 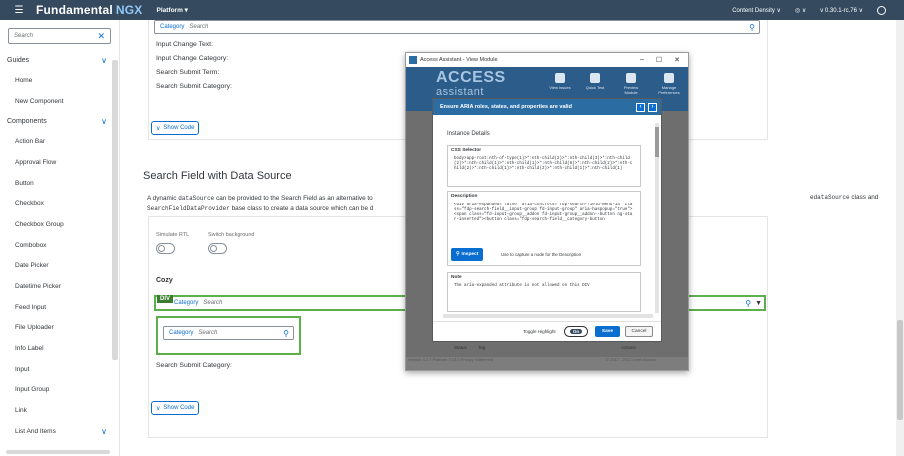 What do you see at coordinates (548, 316) in the screenshot?
I see `dialog-horizontal-scrollbar` at bounding box center [548, 316].